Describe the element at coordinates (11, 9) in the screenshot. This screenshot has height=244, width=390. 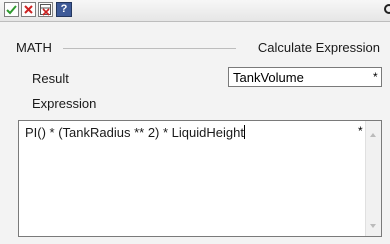
I see `check-icon` at that location.